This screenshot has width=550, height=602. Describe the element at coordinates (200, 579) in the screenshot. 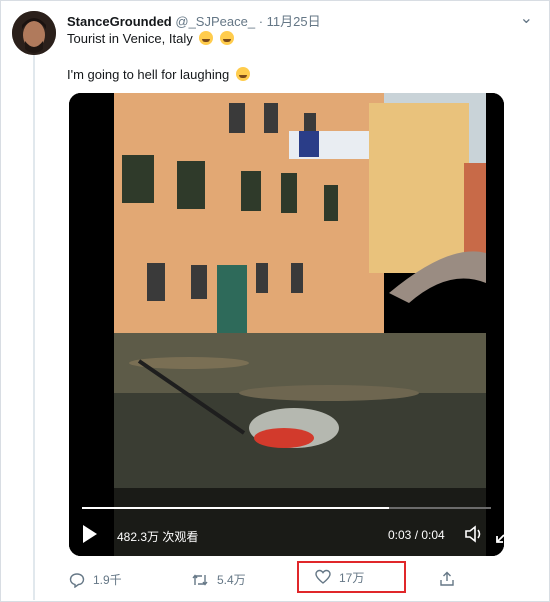

I see `retweet-icon` at that location.